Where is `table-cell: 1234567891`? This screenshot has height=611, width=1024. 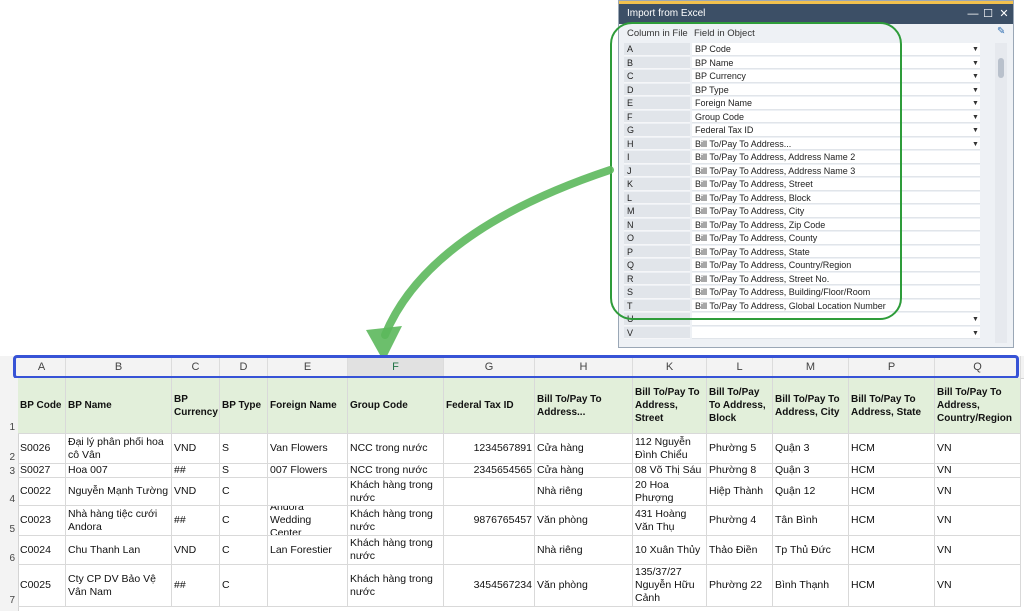 table-cell: 1234567891 is located at coordinates (489, 449).